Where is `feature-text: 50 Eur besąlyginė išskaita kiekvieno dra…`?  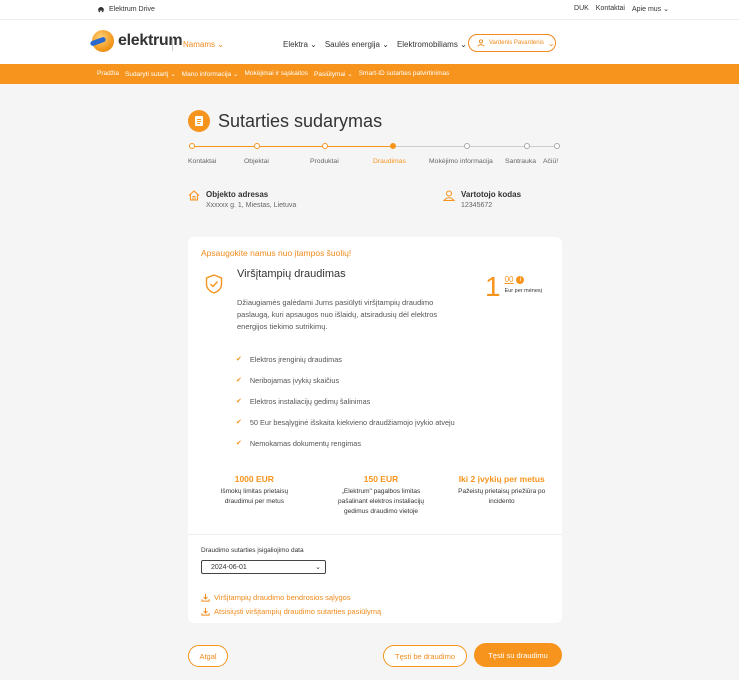
feature-text: 50 Eur besąlyginė išskaita kiekvieno dra… is located at coordinates (352, 422).